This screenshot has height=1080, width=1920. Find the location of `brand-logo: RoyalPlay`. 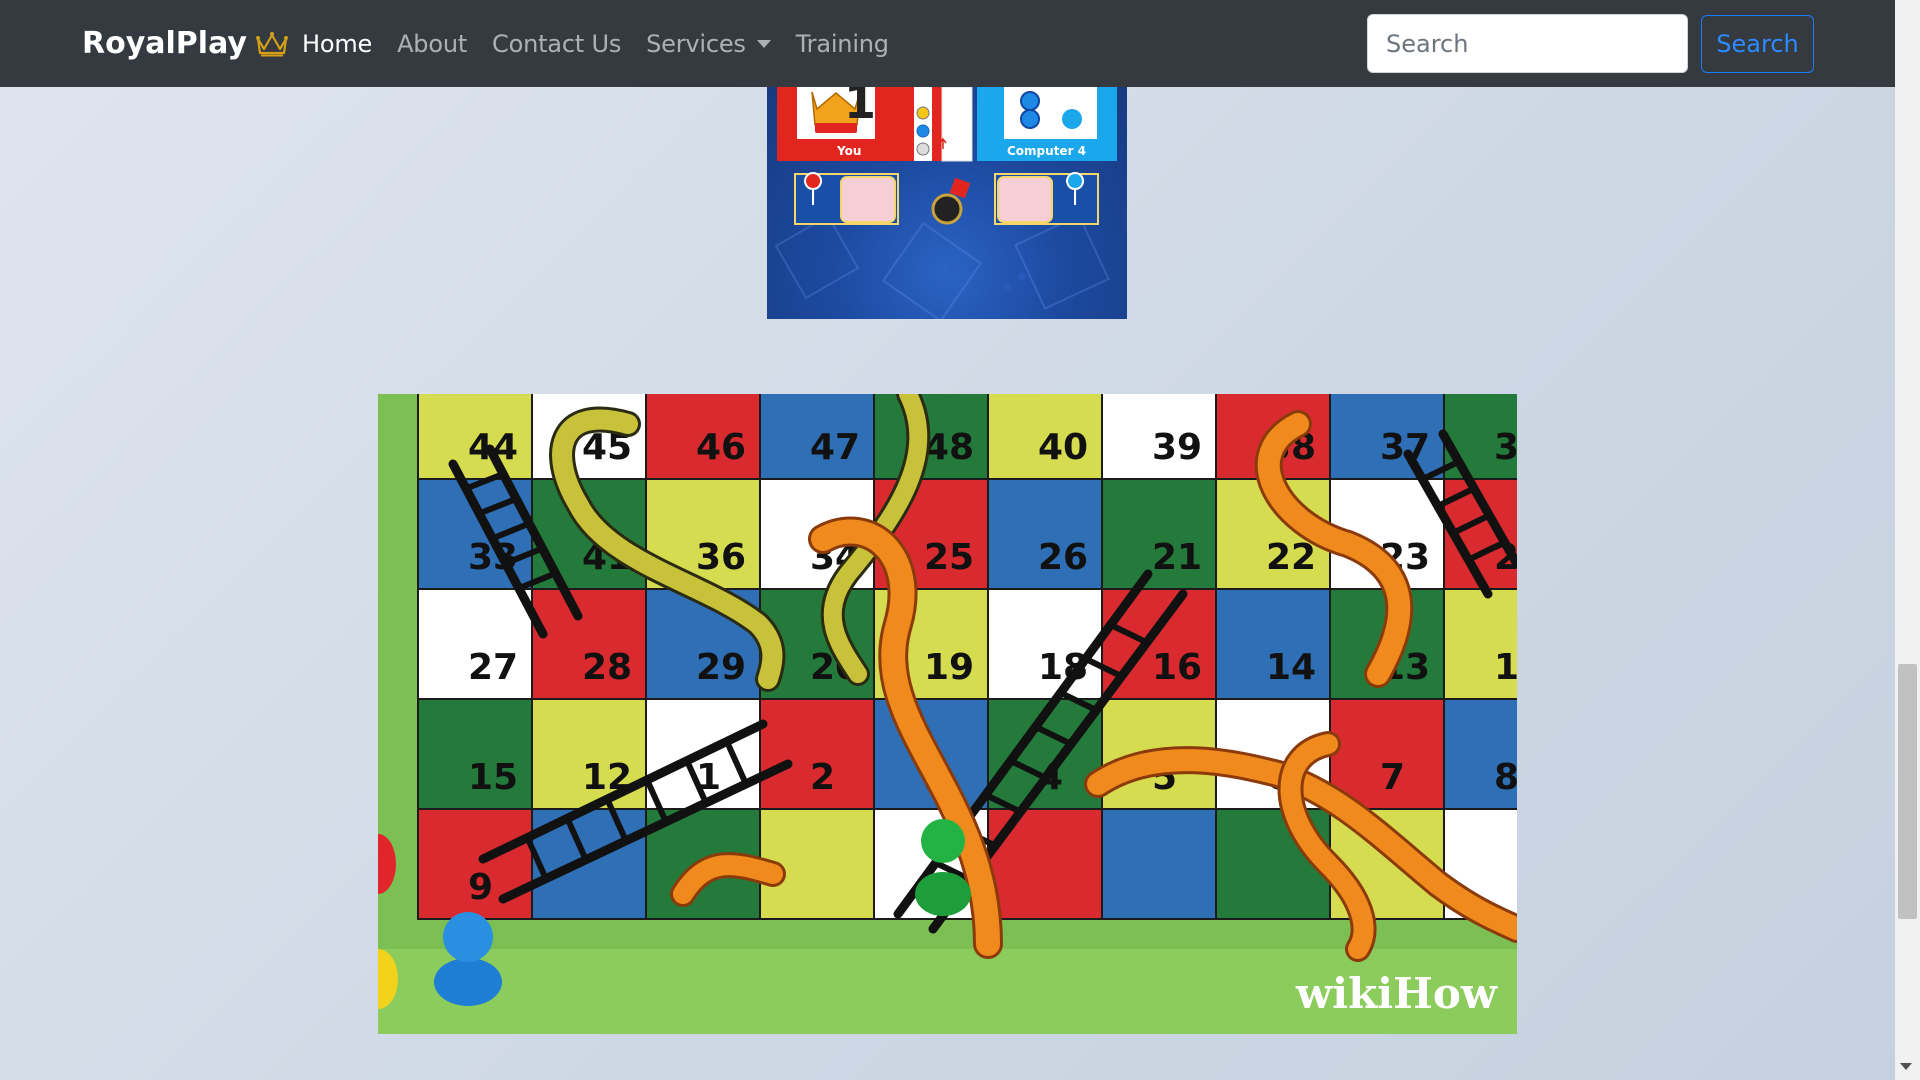

brand-logo: RoyalPlay is located at coordinates (185, 43).